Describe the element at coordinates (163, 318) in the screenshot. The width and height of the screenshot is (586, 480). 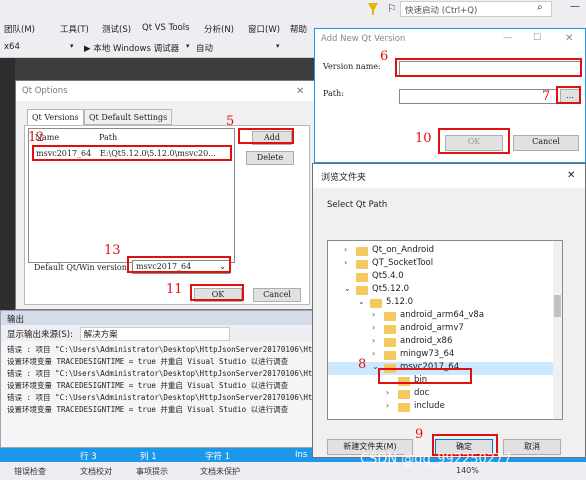
I see `output-panel-title: 输出` at that location.